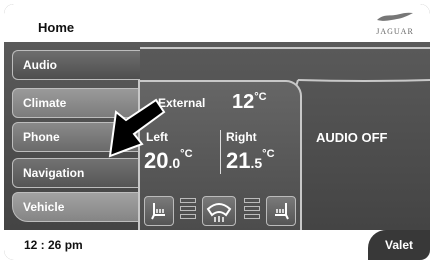 This screenshot has height=264, width=434. What do you see at coordinates (188, 210) in the screenshot?
I see `left-heat-level` at bounding box center [188, 210].